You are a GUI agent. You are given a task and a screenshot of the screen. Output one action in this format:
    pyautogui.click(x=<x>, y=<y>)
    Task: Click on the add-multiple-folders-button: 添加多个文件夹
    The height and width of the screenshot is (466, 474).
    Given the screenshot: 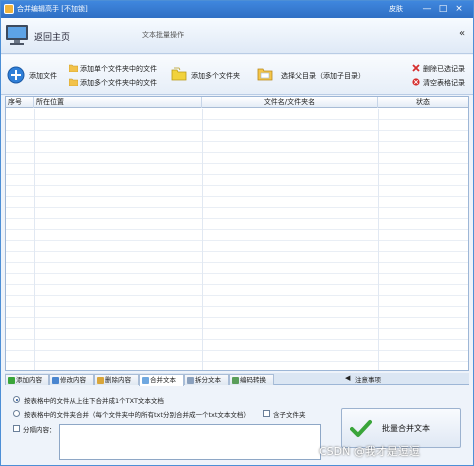 What is the action you would take?
    pyautogui.click(x=211, y=75)
    